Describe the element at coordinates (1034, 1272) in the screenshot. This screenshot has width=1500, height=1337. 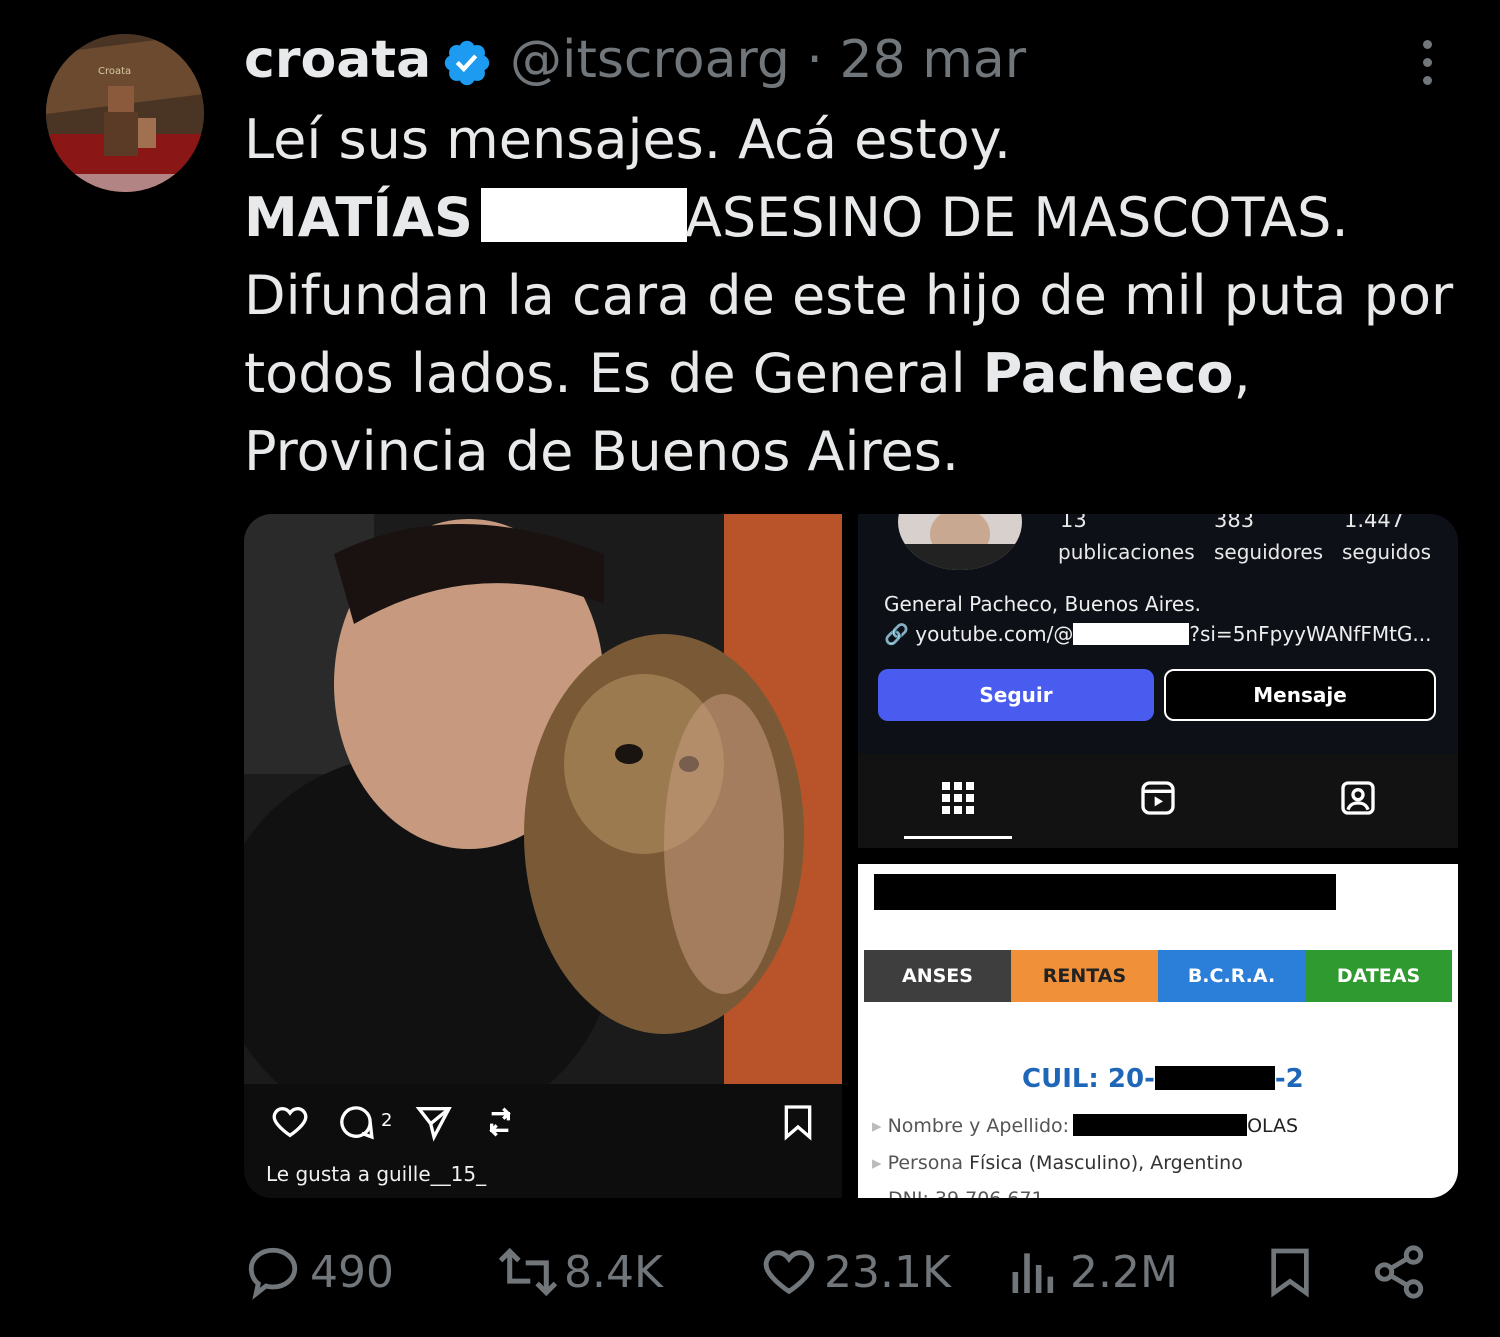
I see `views-bar-chart-icon` at that location.